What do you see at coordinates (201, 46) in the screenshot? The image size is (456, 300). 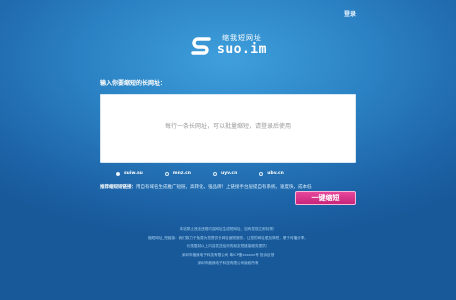 I see `s-logo-icon` at bounding box center [201, 46].